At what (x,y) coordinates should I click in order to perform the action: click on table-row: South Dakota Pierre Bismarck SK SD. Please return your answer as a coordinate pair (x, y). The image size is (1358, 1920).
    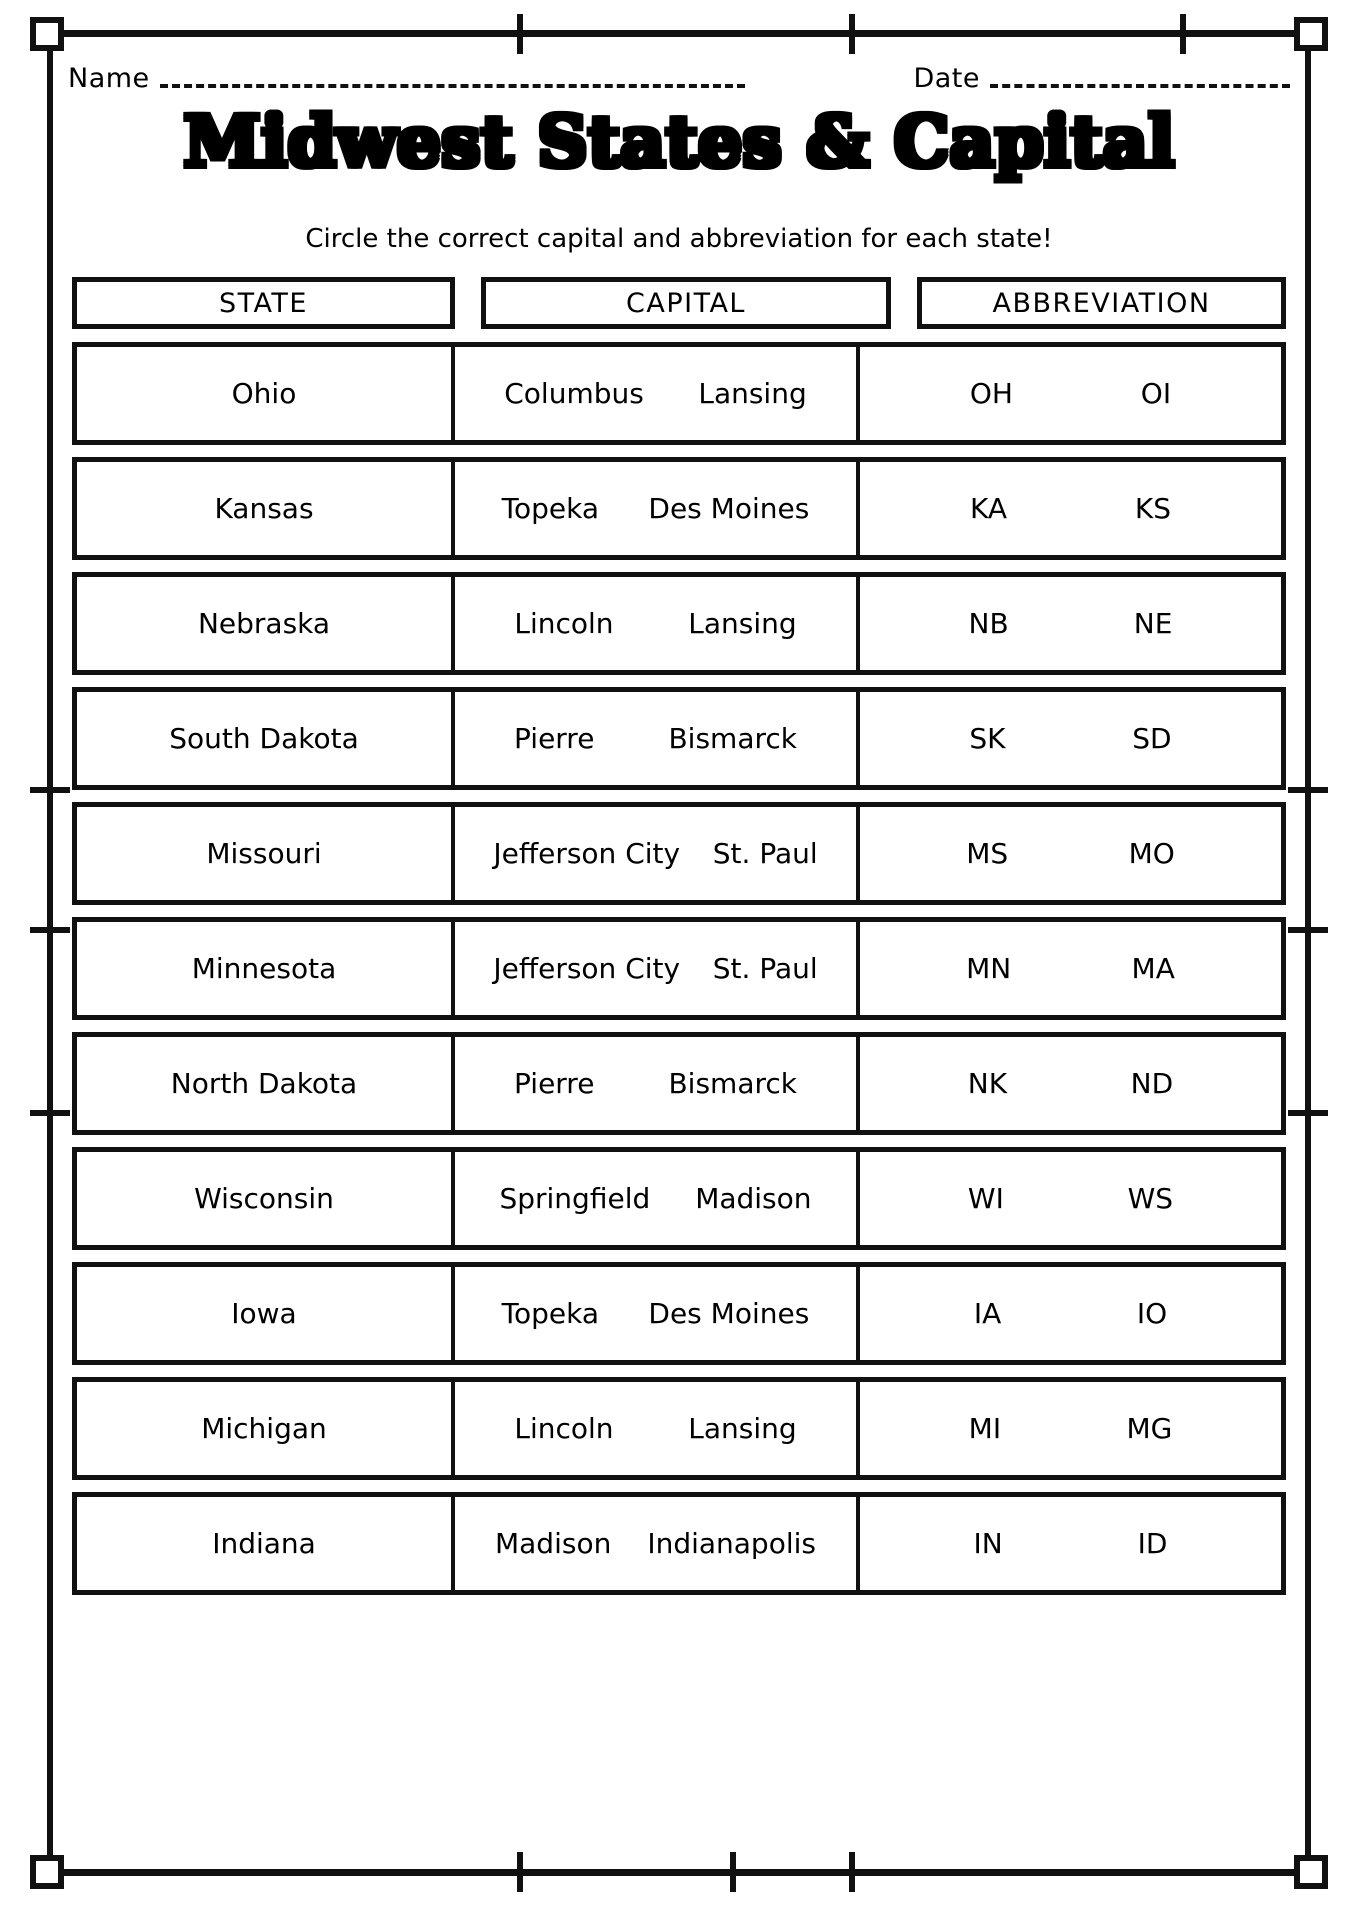
    Looking at the image, I should click on (679, 738).